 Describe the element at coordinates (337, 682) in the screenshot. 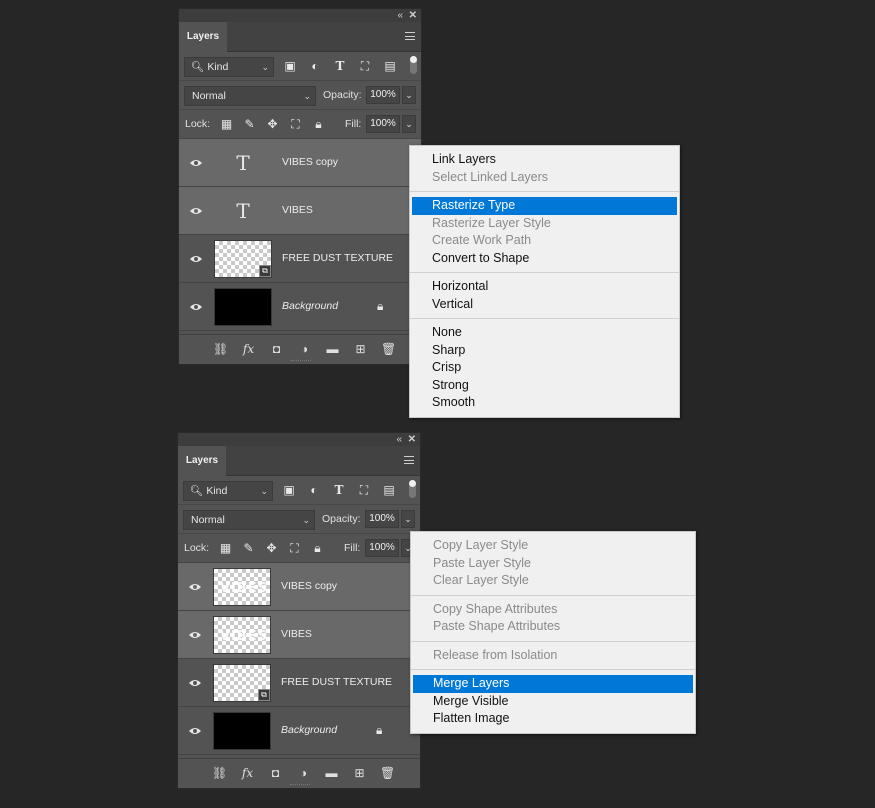

I see `layer-name: FREE DUST TEXTURE` at that location.